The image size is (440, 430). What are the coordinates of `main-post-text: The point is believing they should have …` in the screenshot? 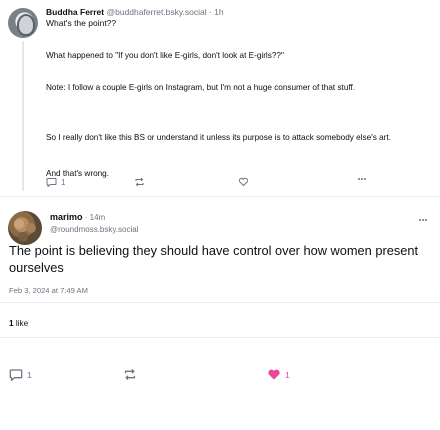 It's located at (214, 259).